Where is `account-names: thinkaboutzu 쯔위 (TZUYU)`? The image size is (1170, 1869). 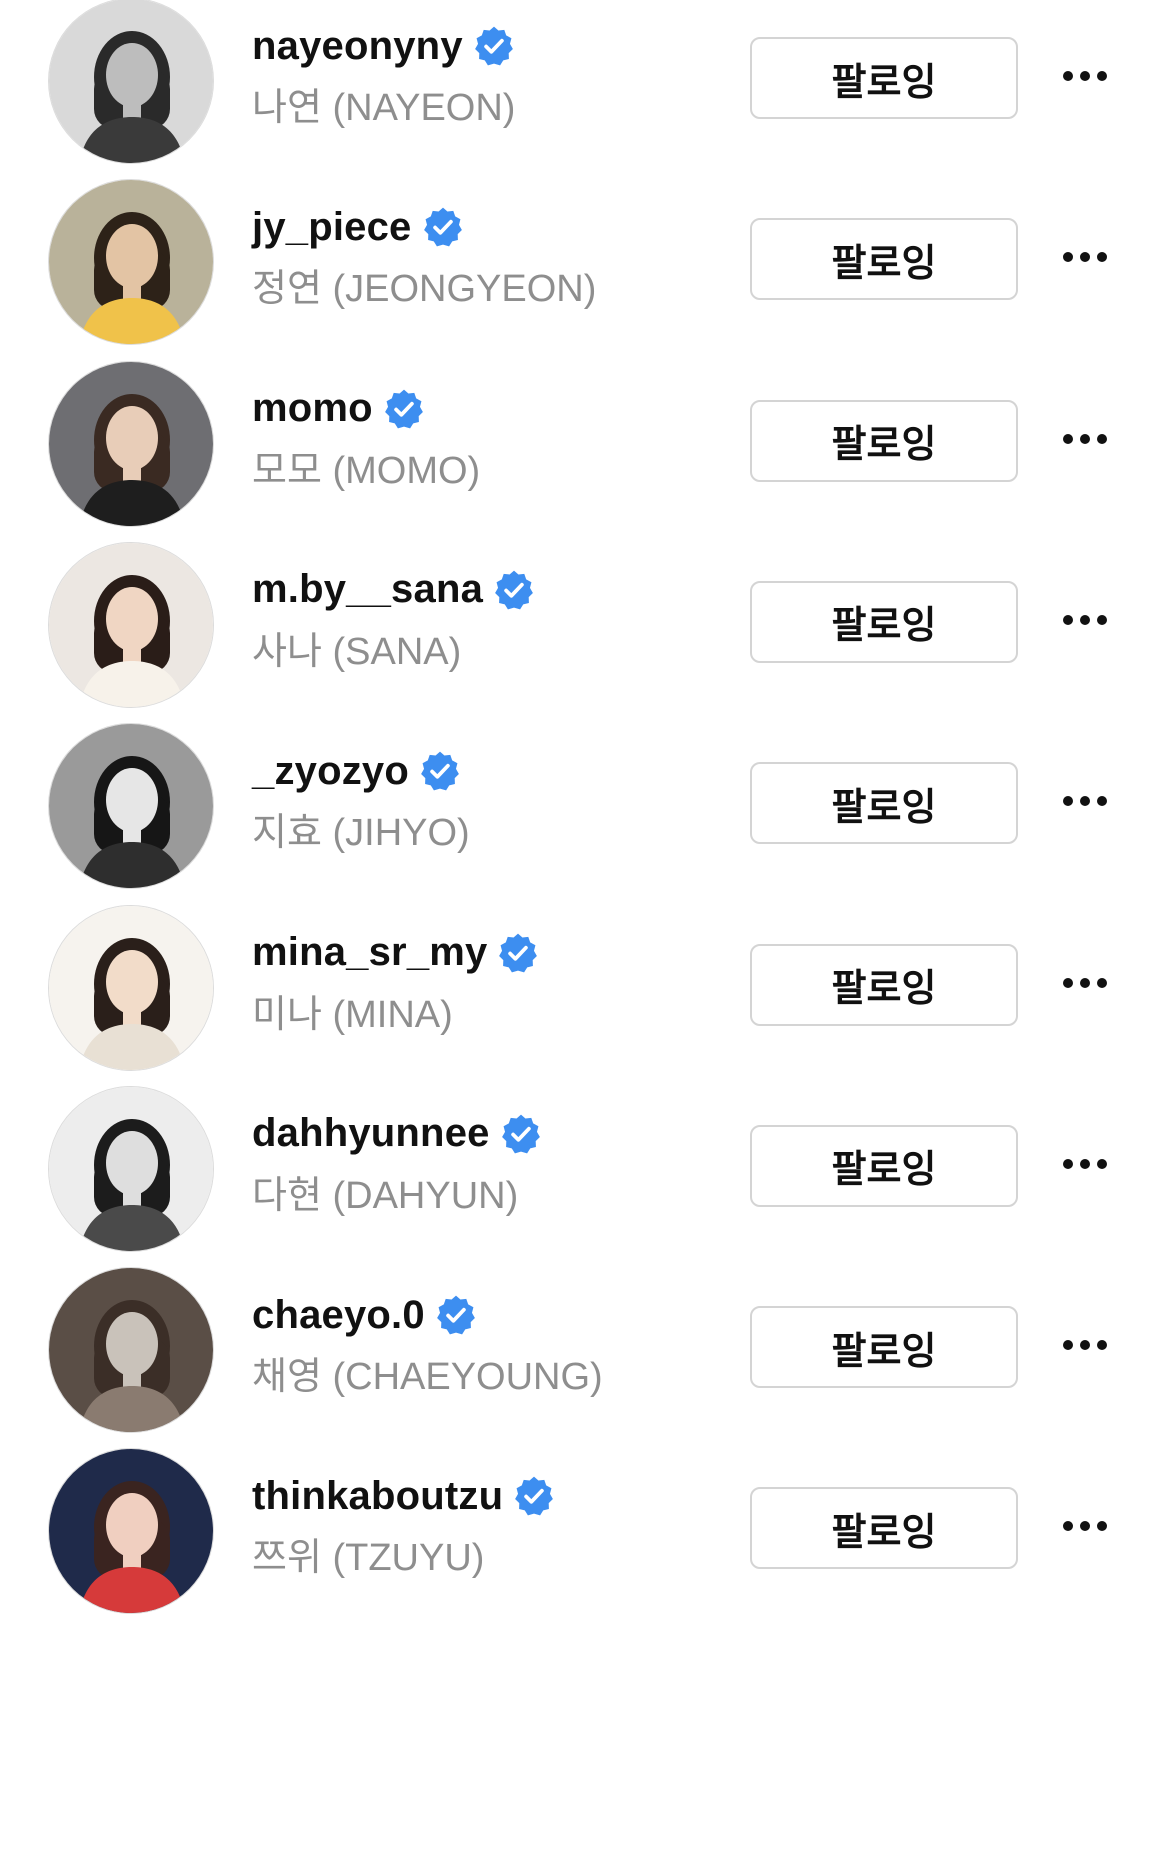 account-names: thinkaboutzu 쯔위 (TZUYU) is located at coordinates (487, 1525).